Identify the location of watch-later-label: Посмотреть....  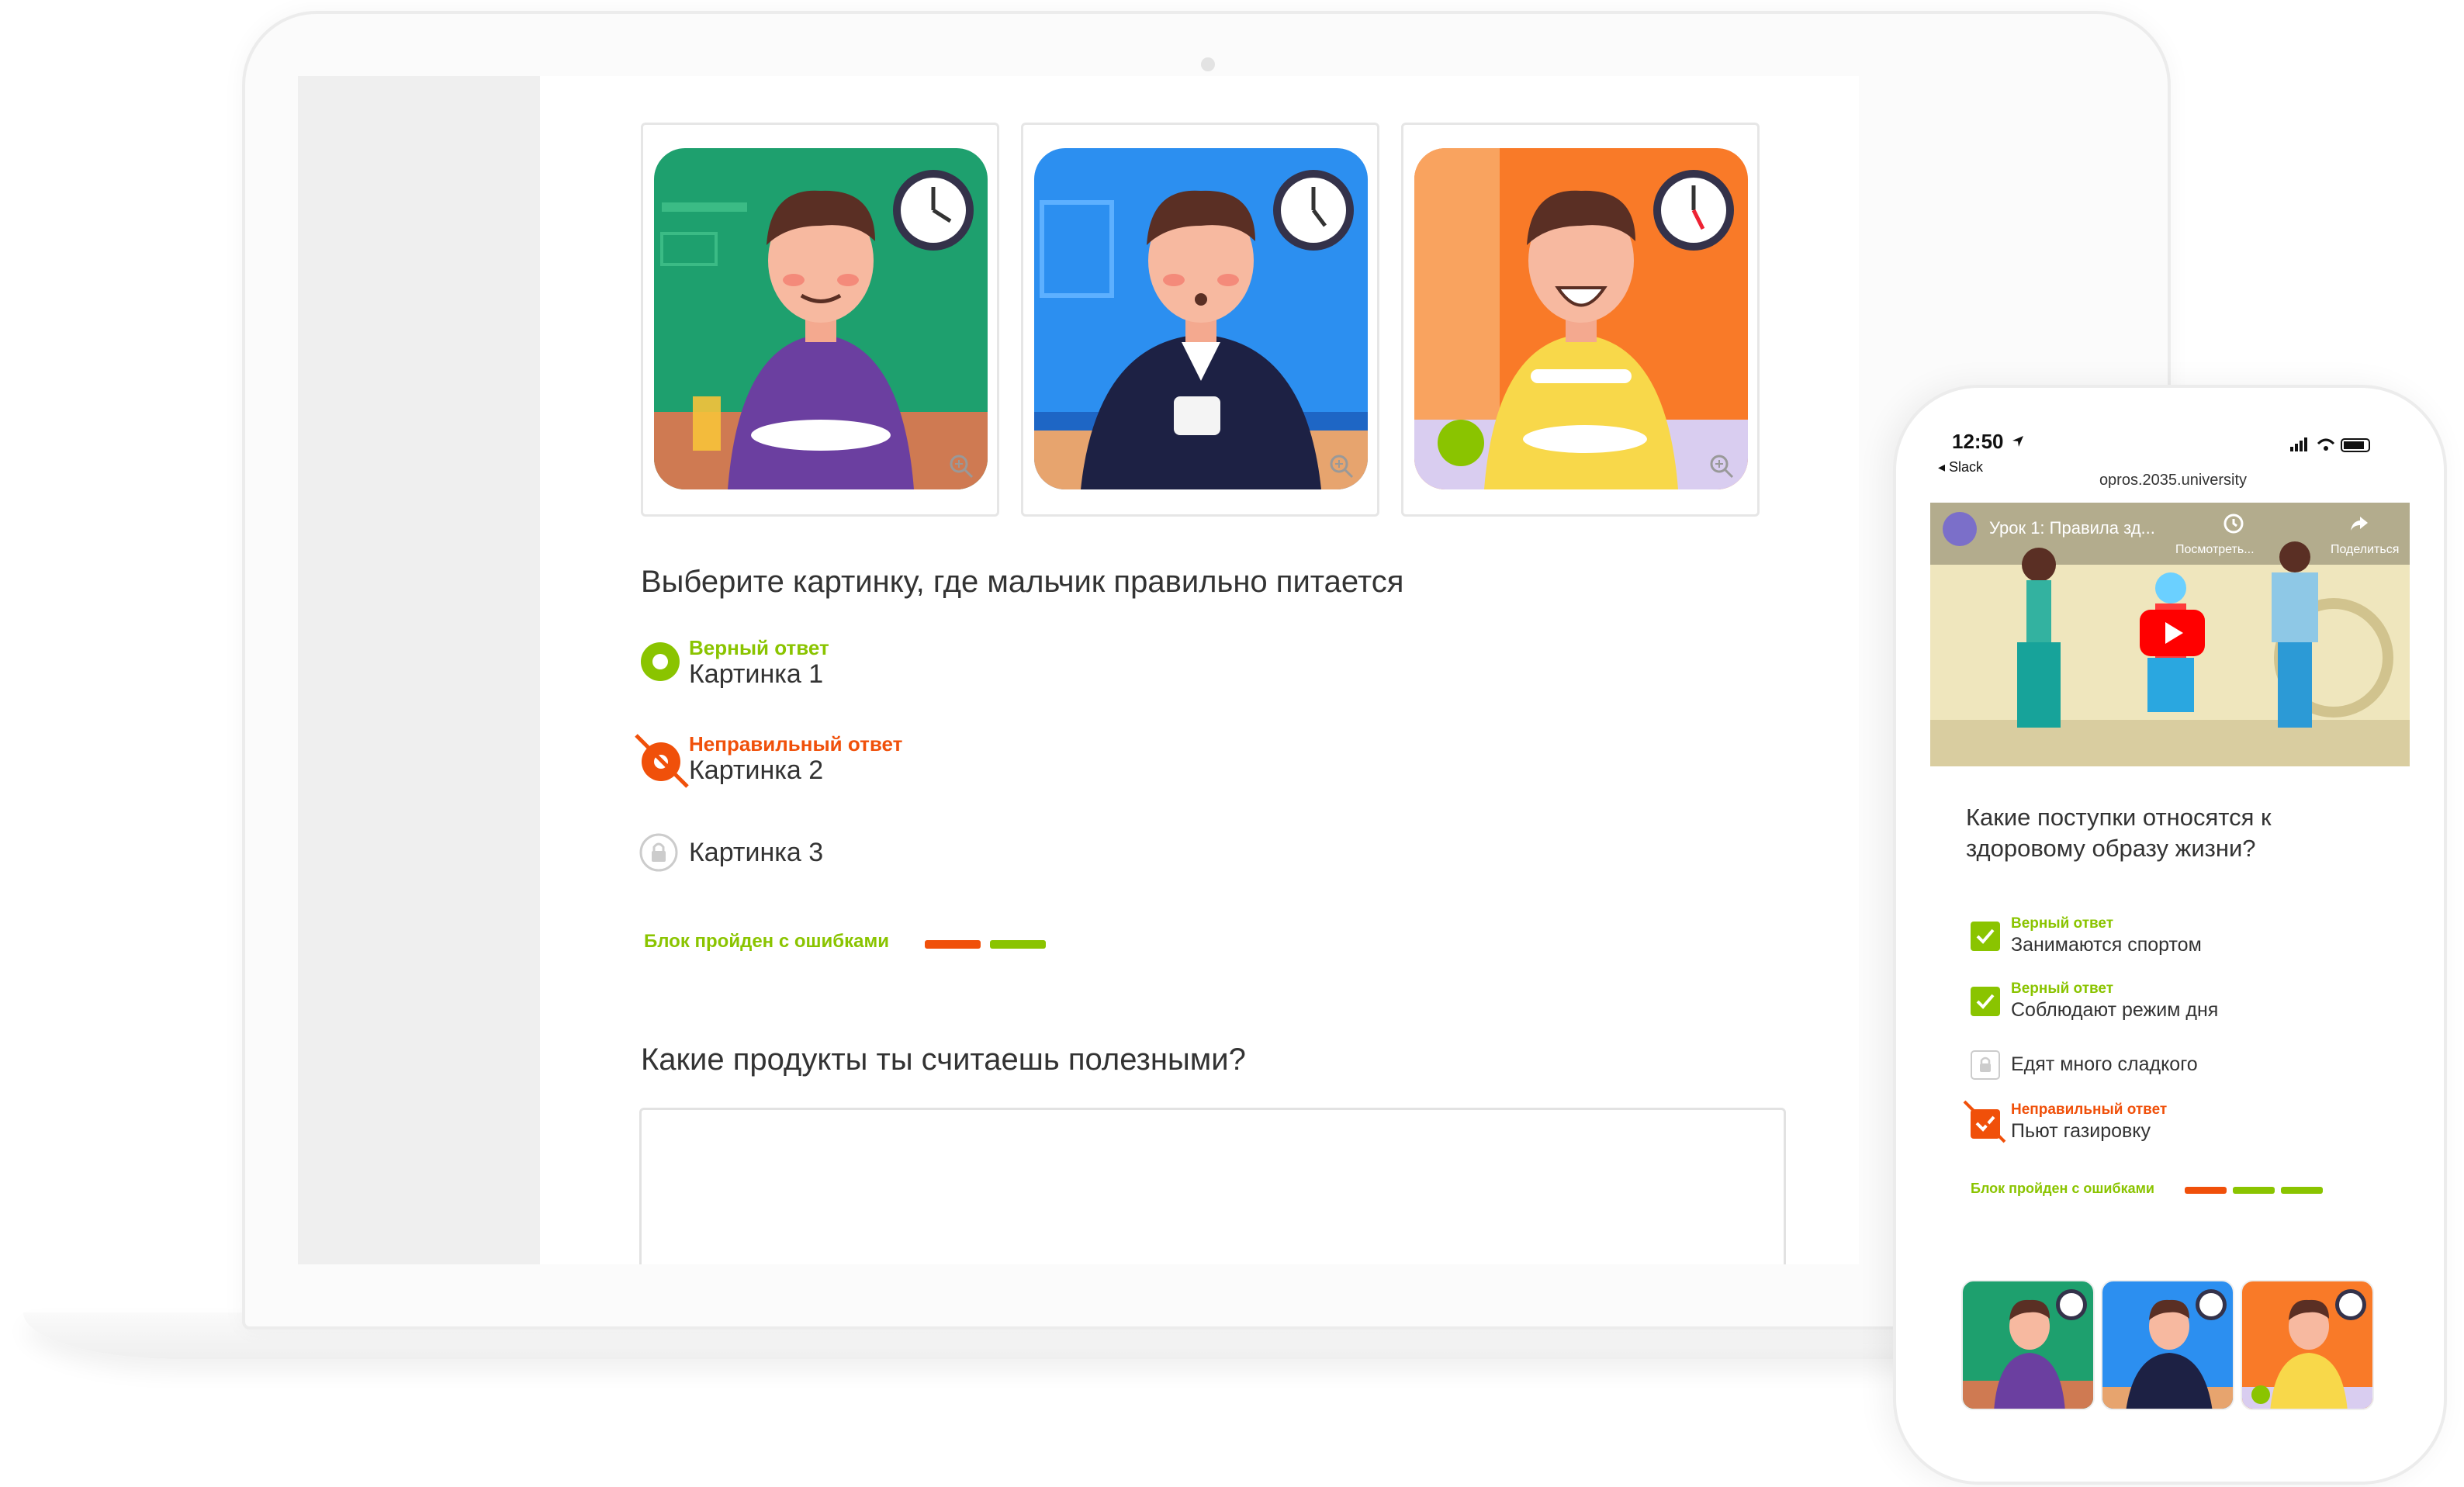
(2215, 549).